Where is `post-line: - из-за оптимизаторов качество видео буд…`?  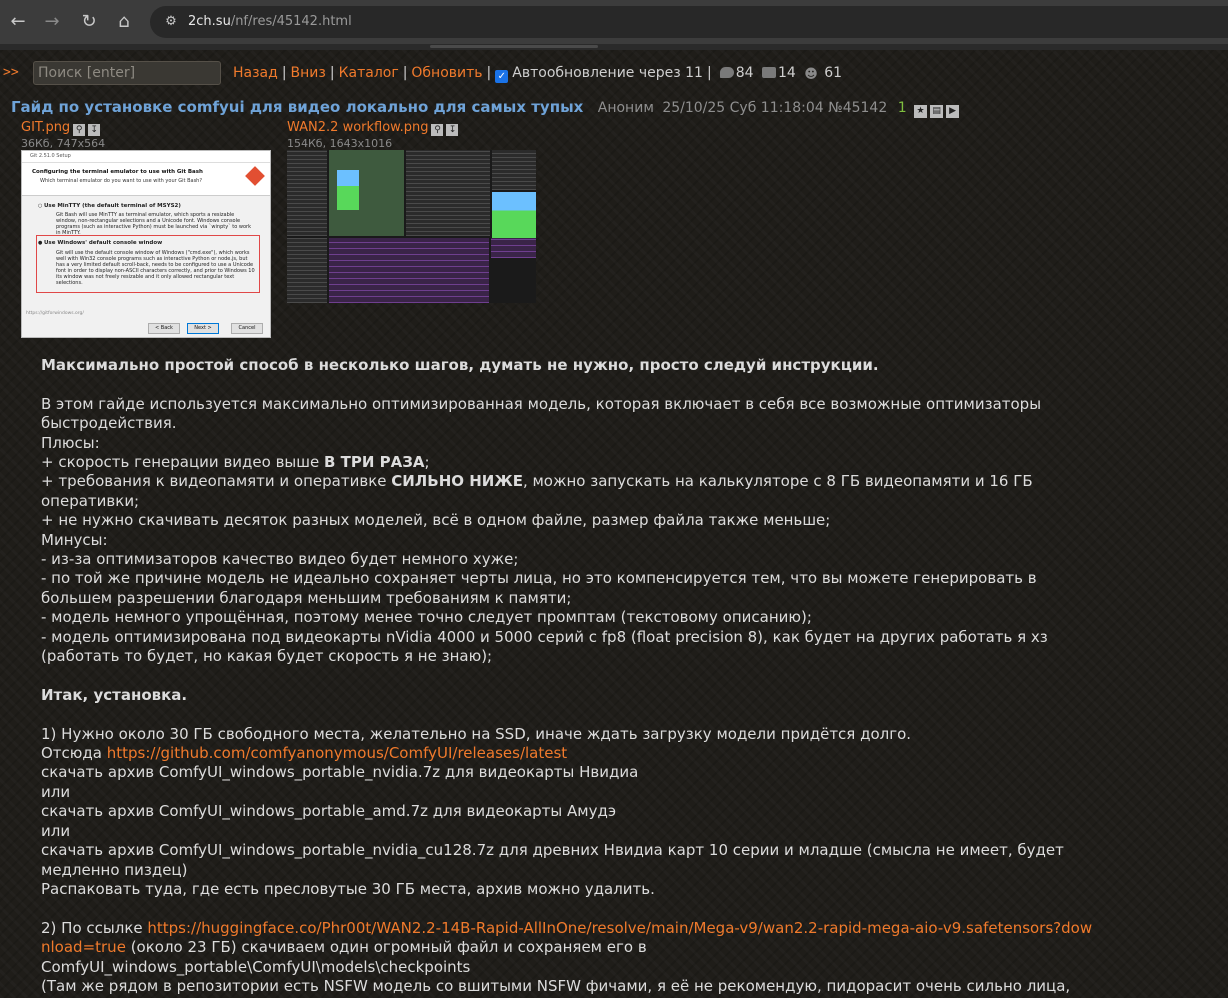
post-line: - из-за оптимизаторов качество видео буд… is located at coordinates (280, 559).